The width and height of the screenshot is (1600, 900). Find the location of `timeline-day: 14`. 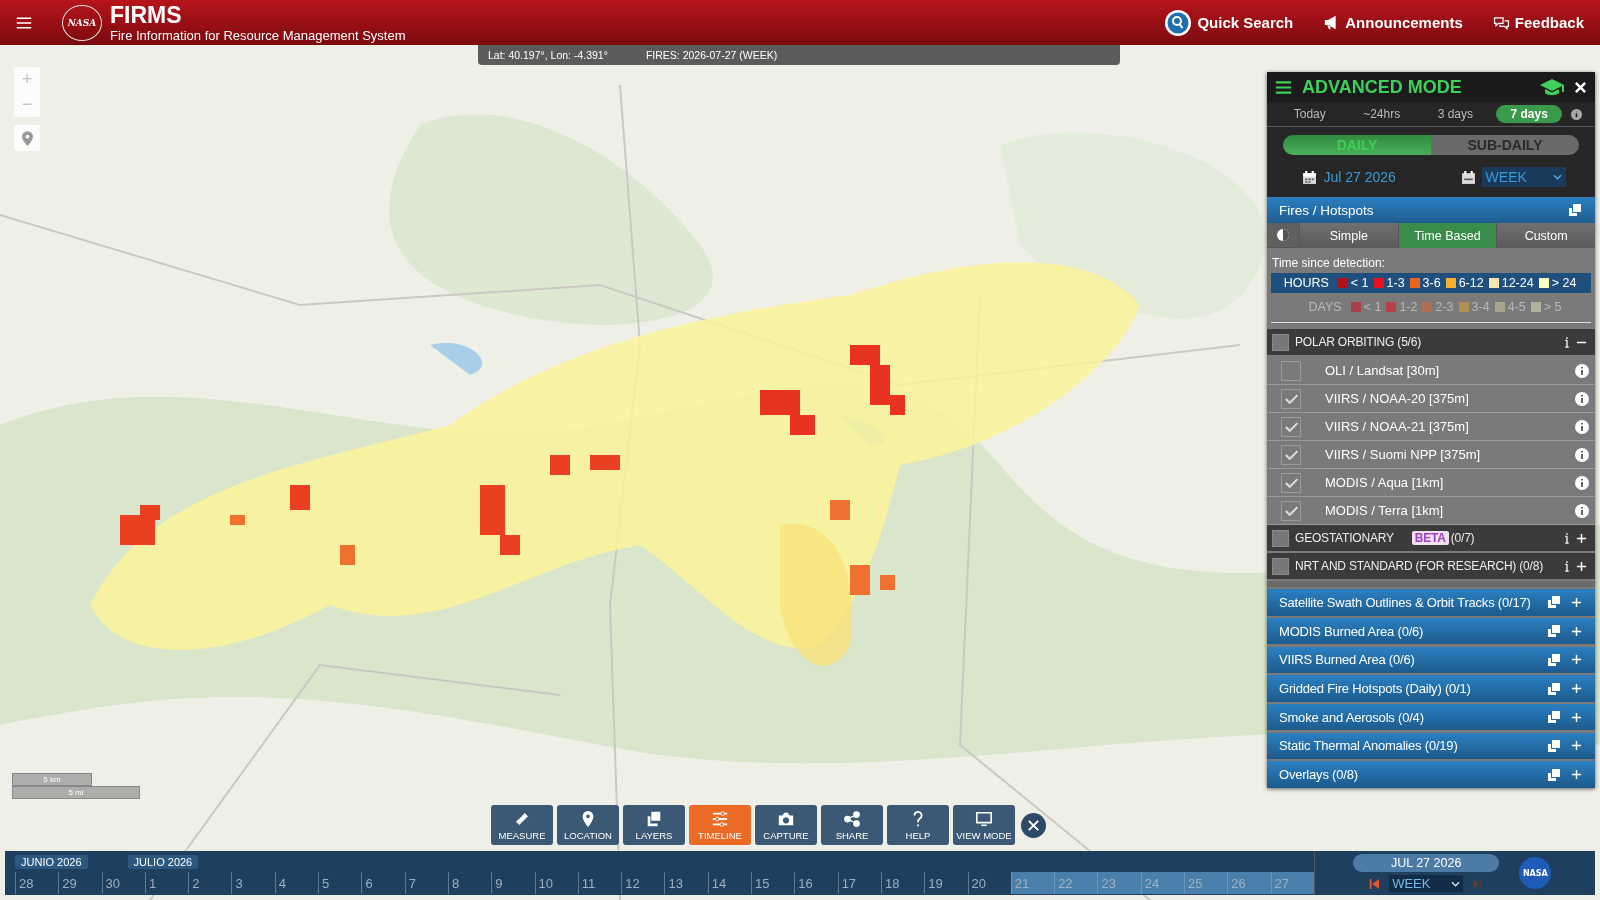

timeline-day: 14 is located at coordinates (729, 883).